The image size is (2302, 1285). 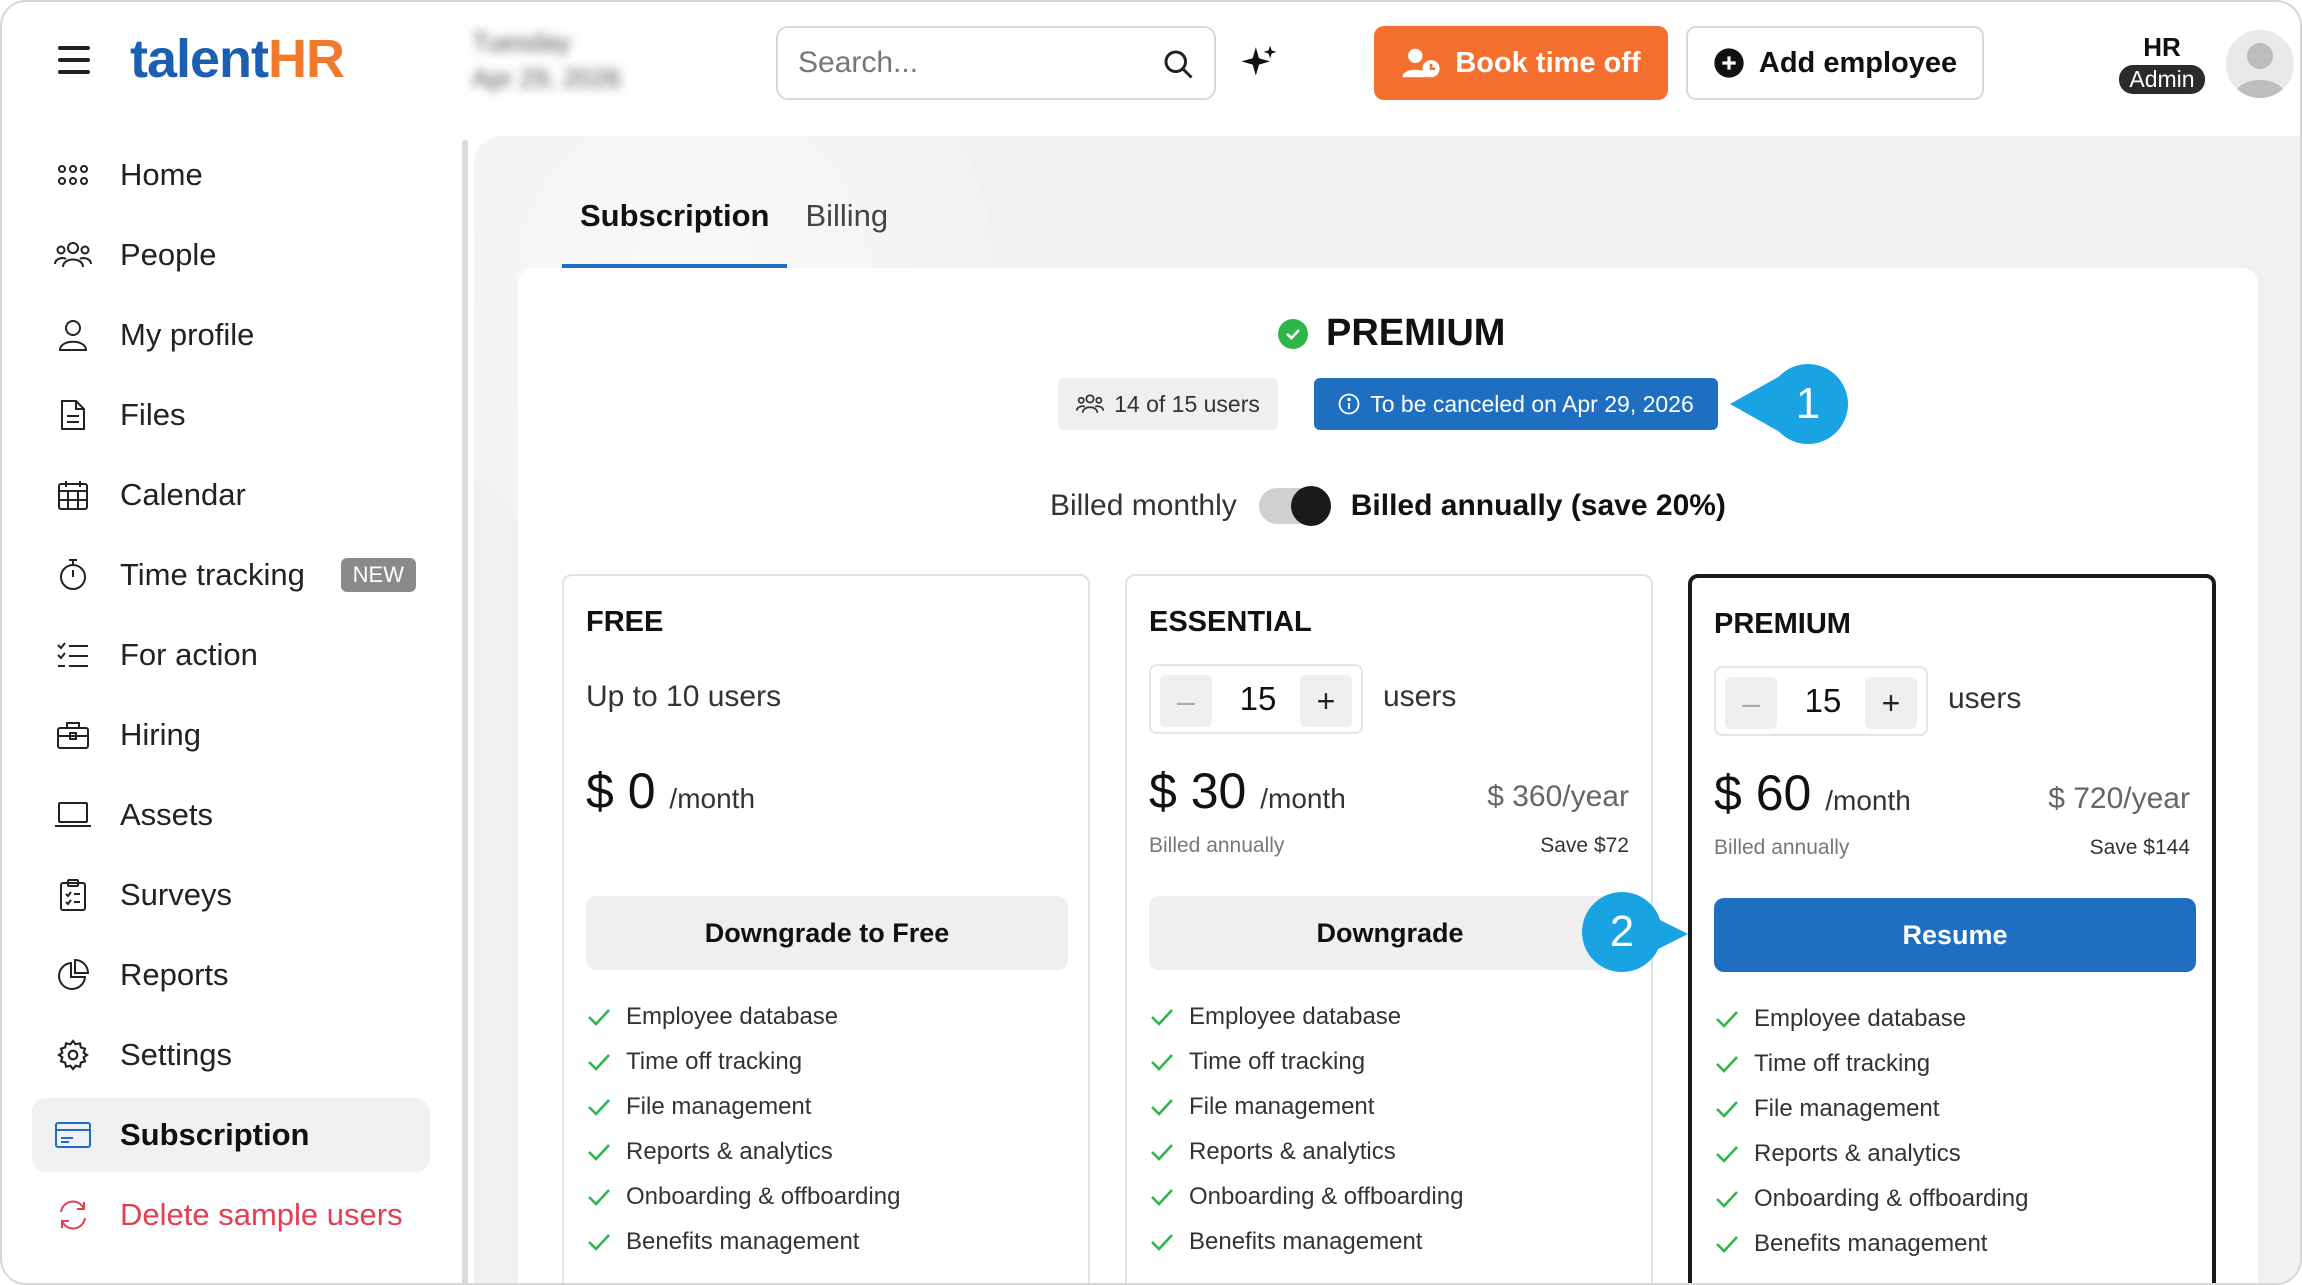 What do you see at coordinates (73, 415) in the screenshot?
I see `file-icon` at bounding box center [73, 415].